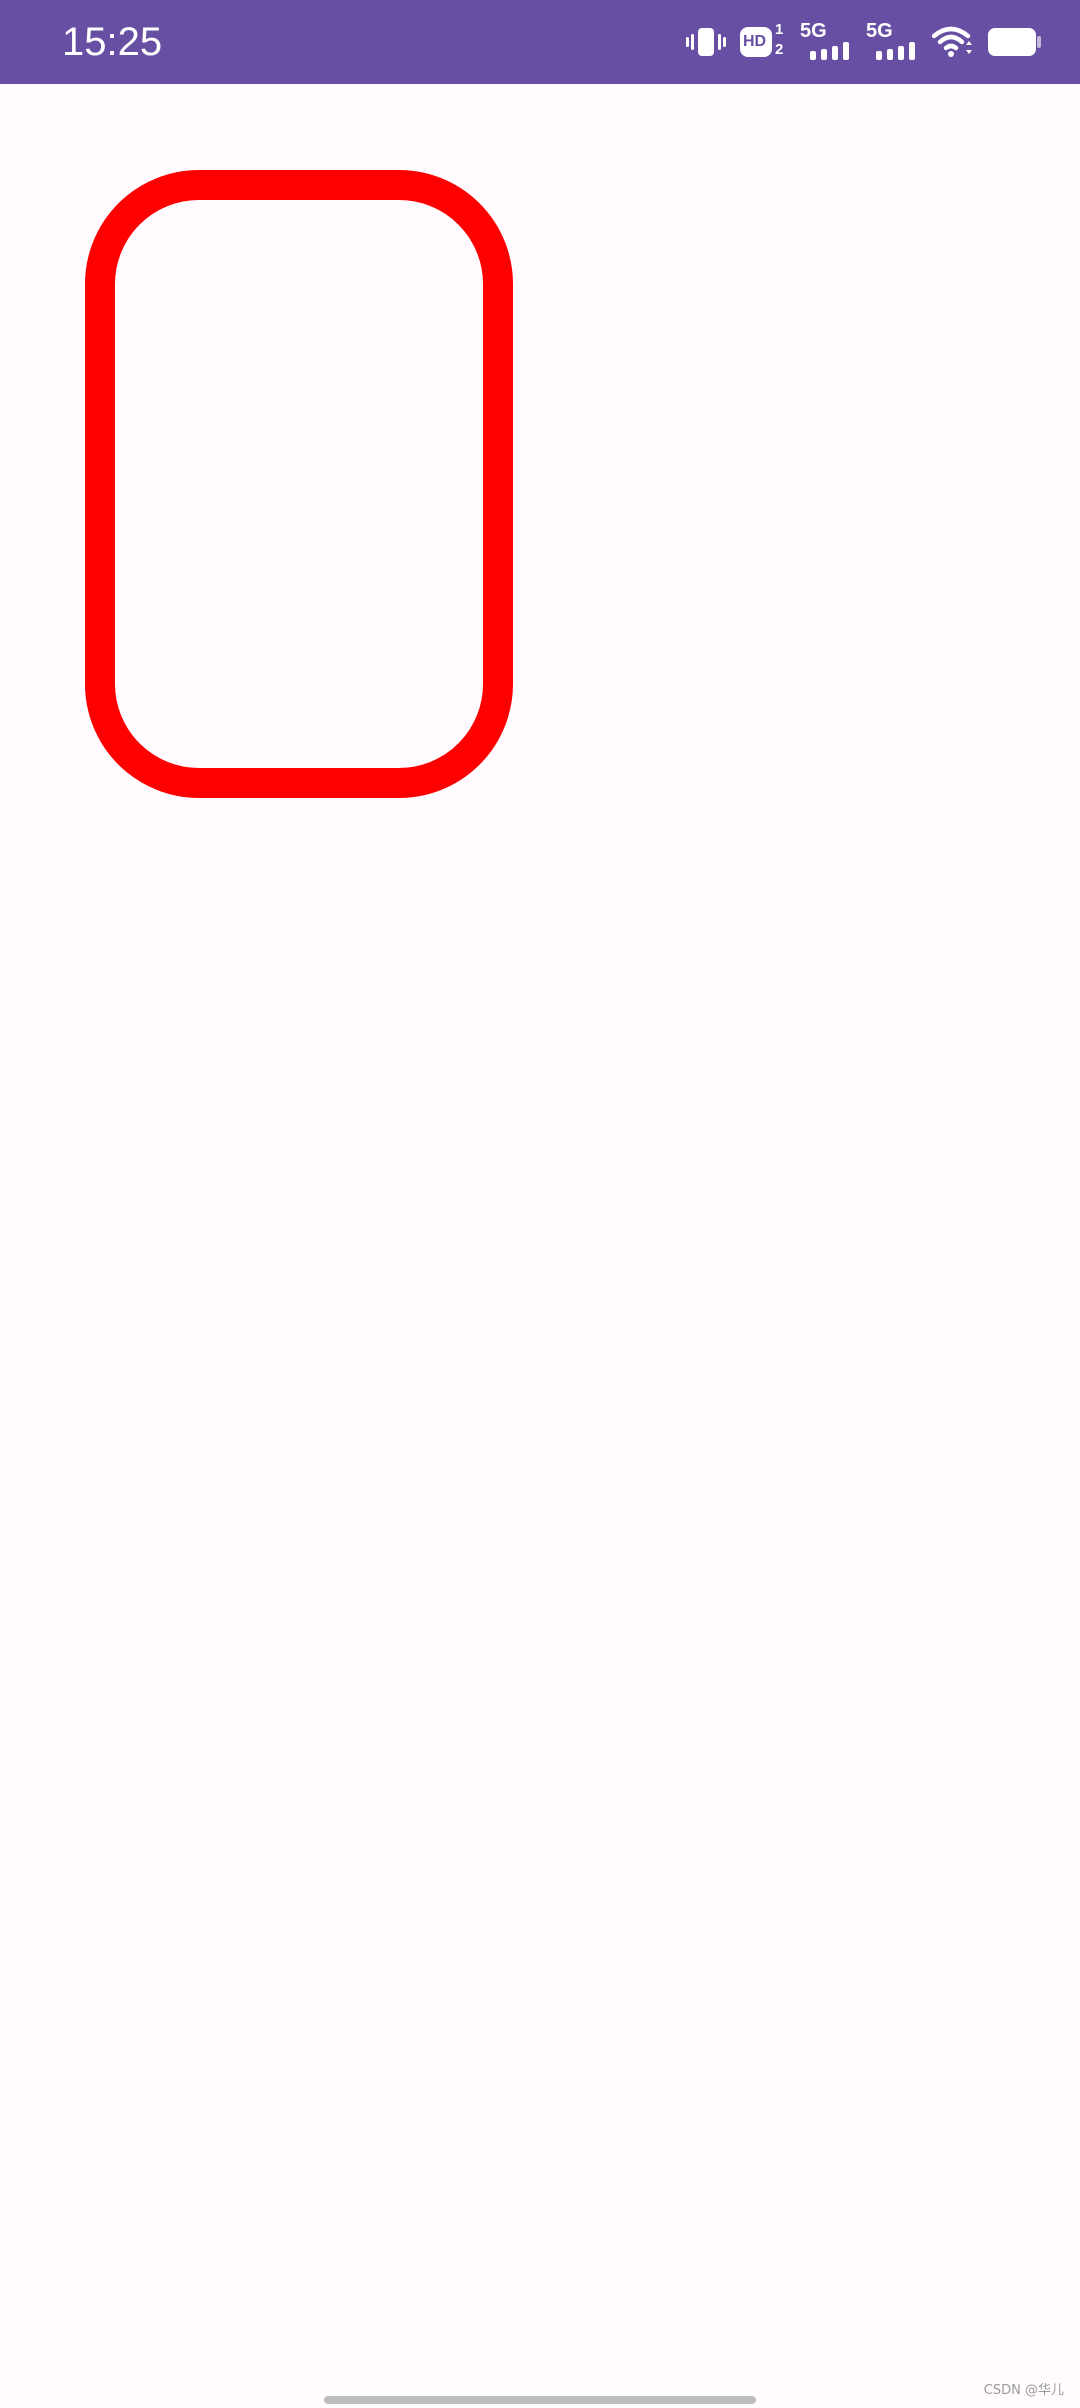  I want to click on wifi-icon, so click(953, 42).